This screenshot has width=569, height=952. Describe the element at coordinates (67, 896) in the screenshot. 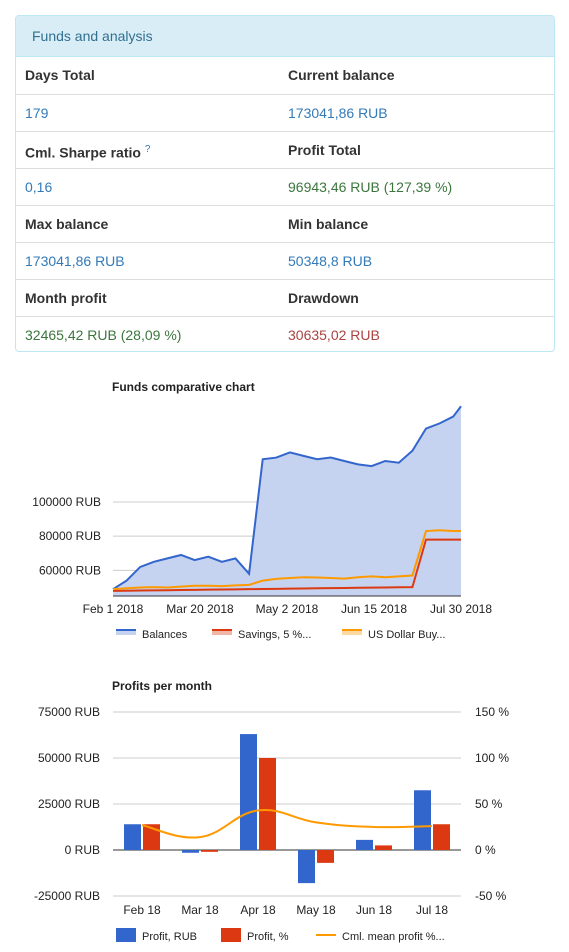

I see `y-left-tick-label: -25000 RUB` at that location.